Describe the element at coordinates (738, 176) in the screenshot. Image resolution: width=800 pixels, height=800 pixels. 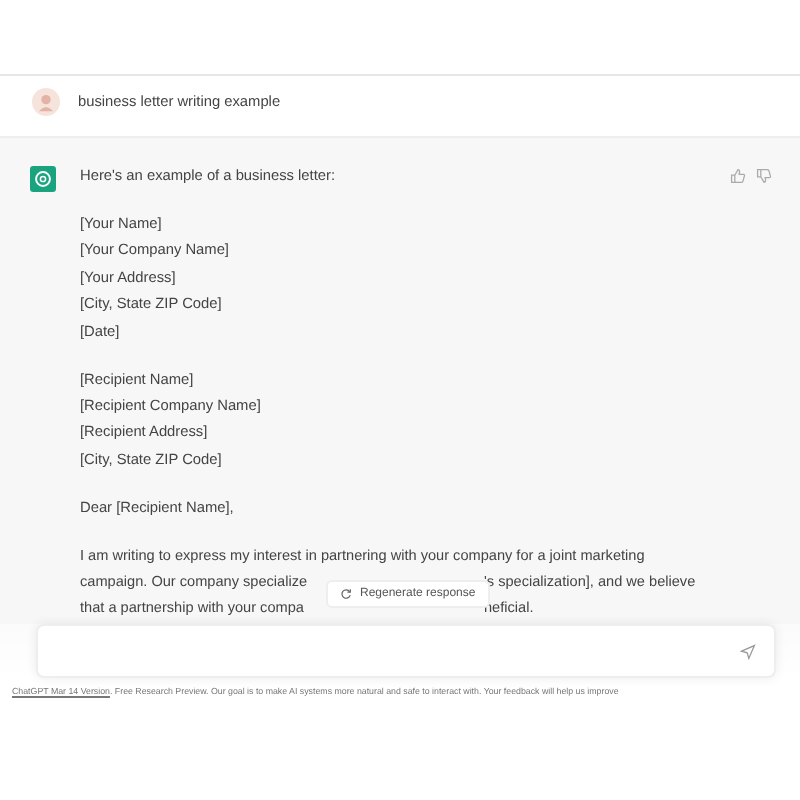
I see `thumbs-up-icon` at that location.